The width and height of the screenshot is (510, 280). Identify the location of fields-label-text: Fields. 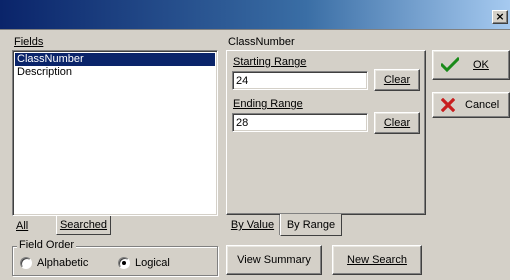
(29, 42).